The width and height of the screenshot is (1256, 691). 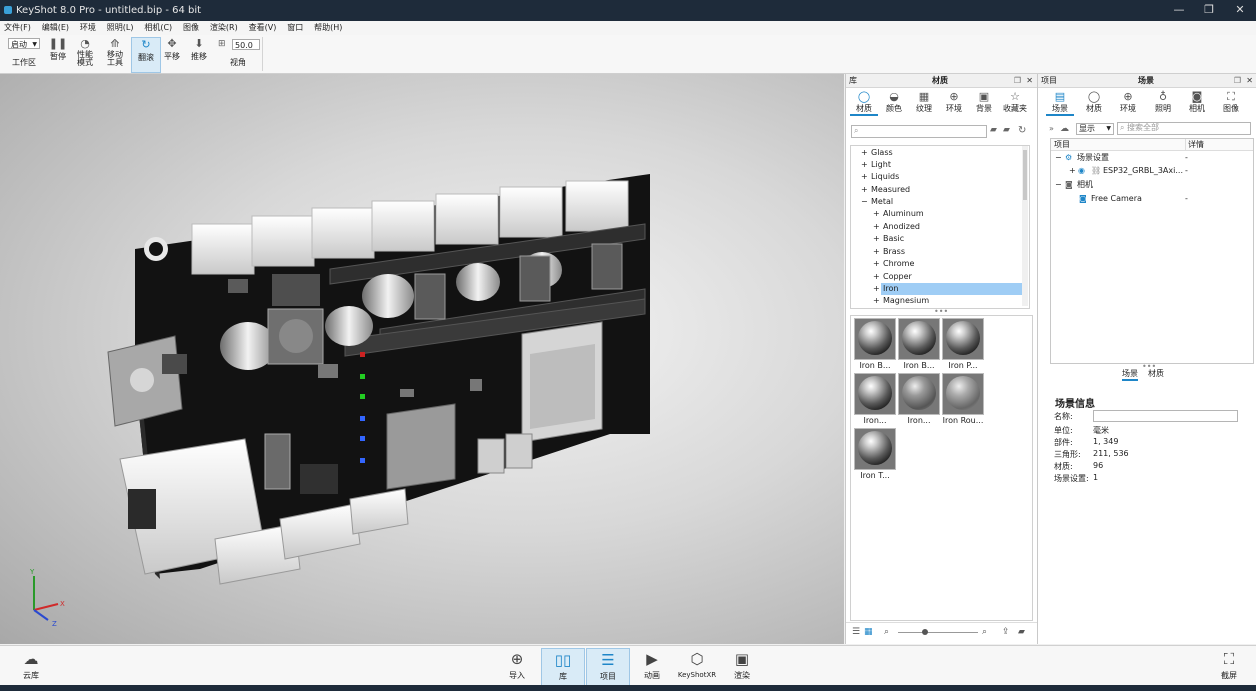 I want to click on tree-item-chrome: + Chrome, so click(x=939, y=264).